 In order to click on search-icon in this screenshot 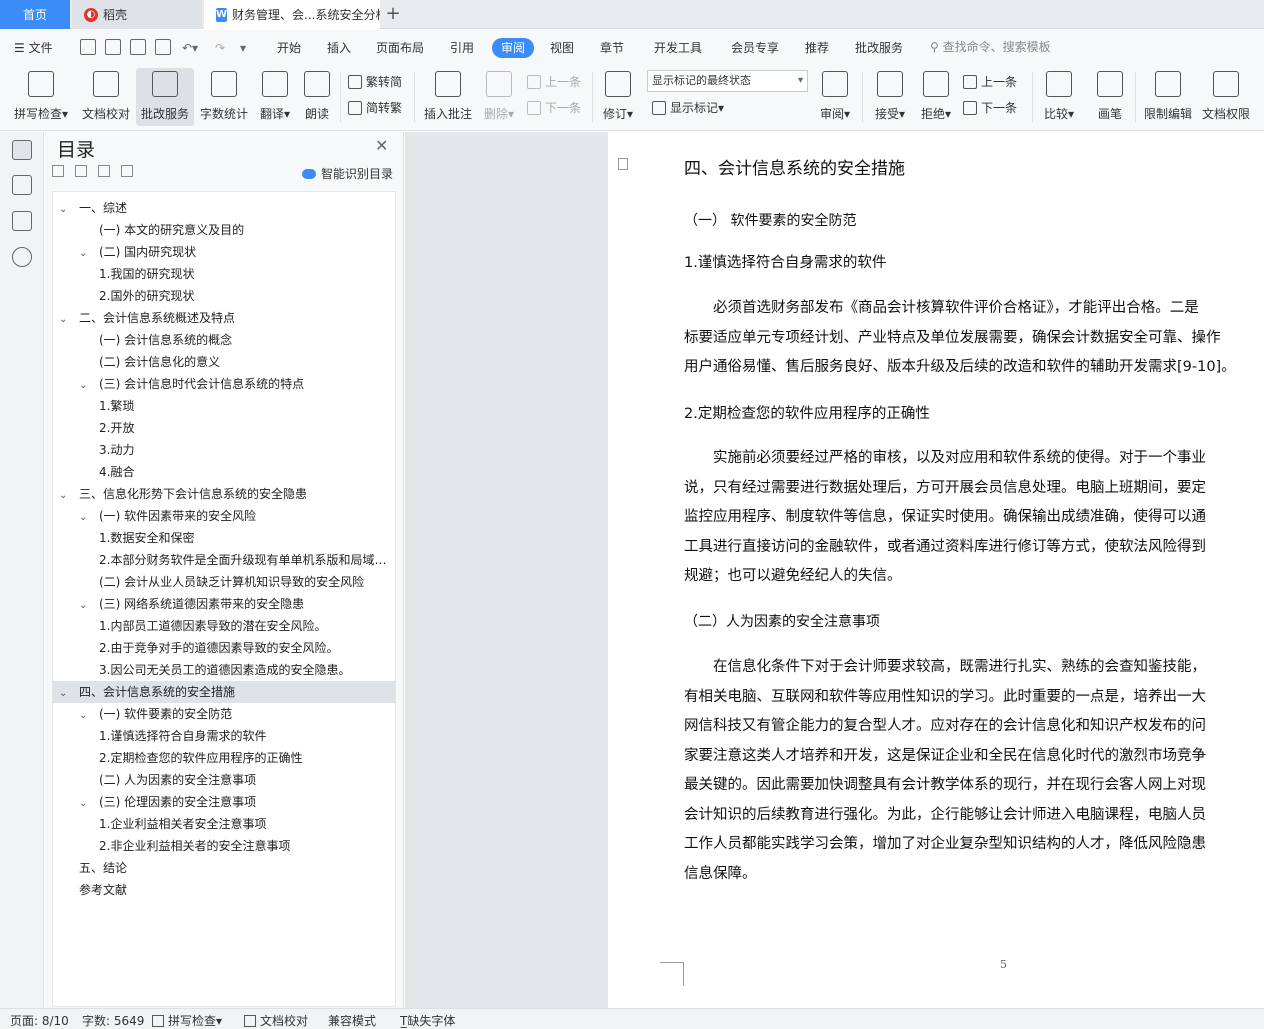, I will do `click(22, 257)`.